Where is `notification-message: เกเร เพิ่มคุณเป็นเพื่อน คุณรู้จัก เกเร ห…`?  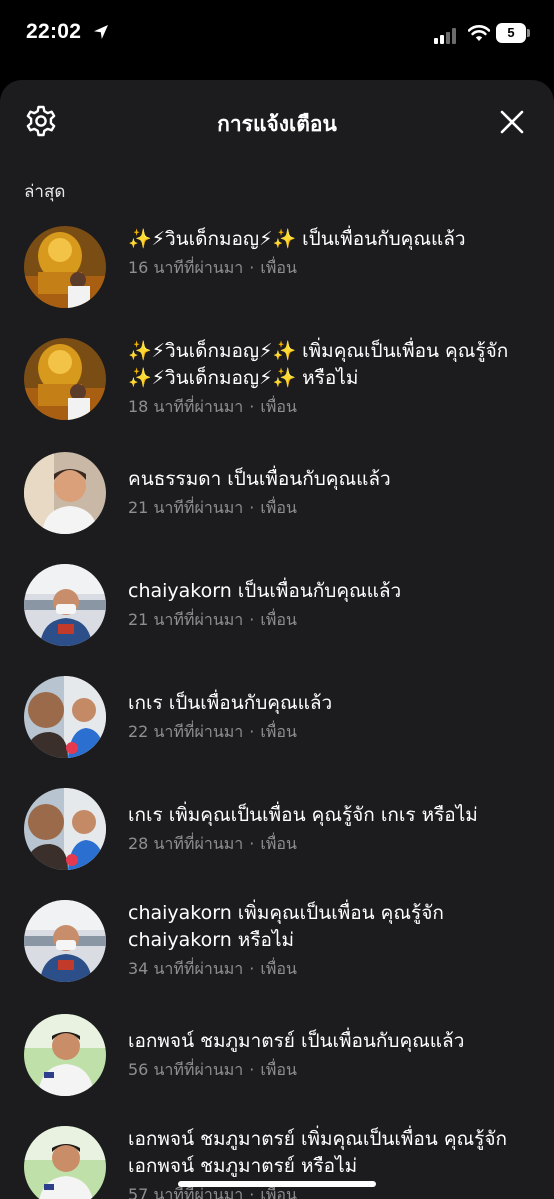 notification-message: เกเร เพิ่มคุณเป็นเพื่อน คุณรู้จัก เกเร ห… is located at coordinates (303, 815).